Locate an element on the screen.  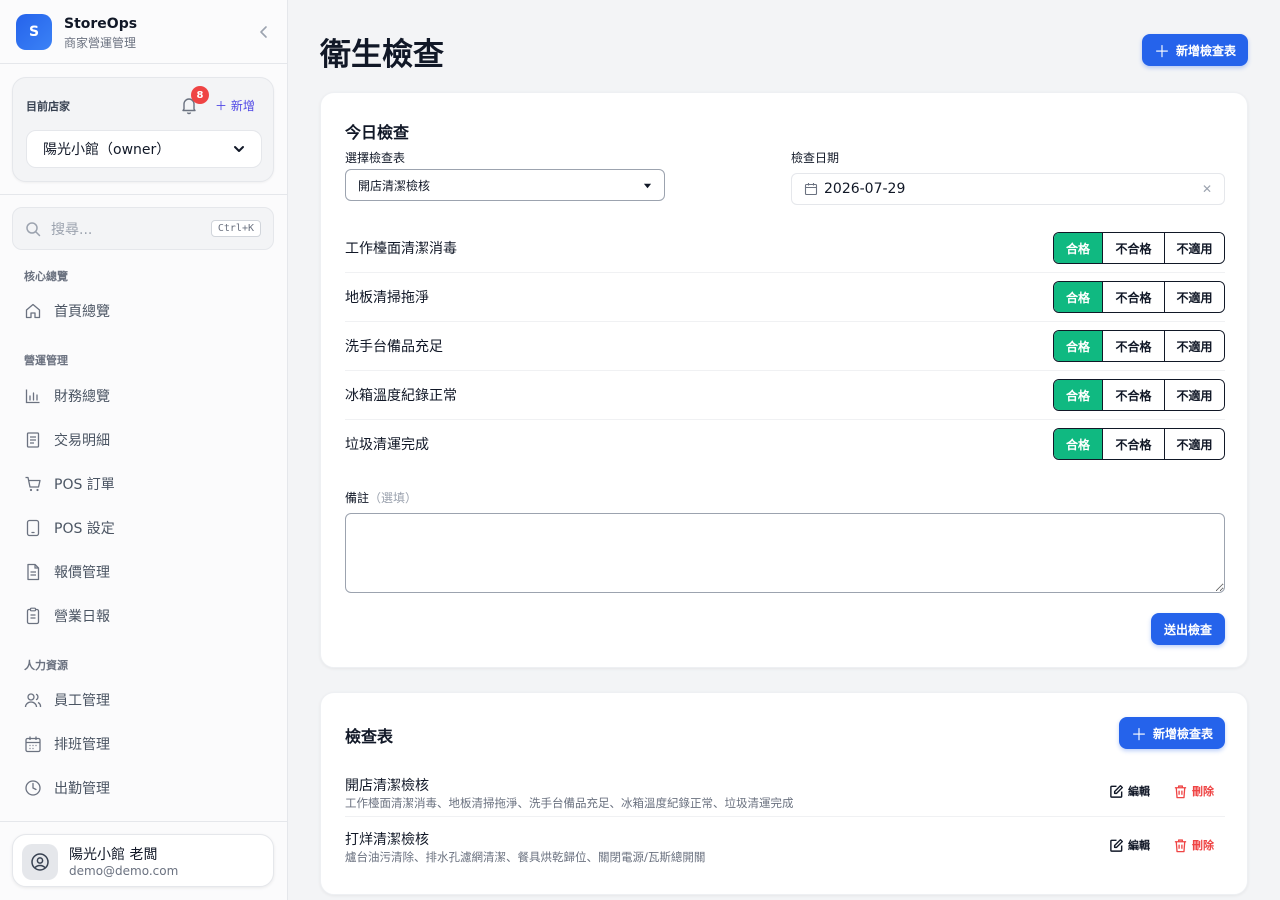
check-item-label: 冰箱溫度紀錄正常 is located at coordinates (401, 396).